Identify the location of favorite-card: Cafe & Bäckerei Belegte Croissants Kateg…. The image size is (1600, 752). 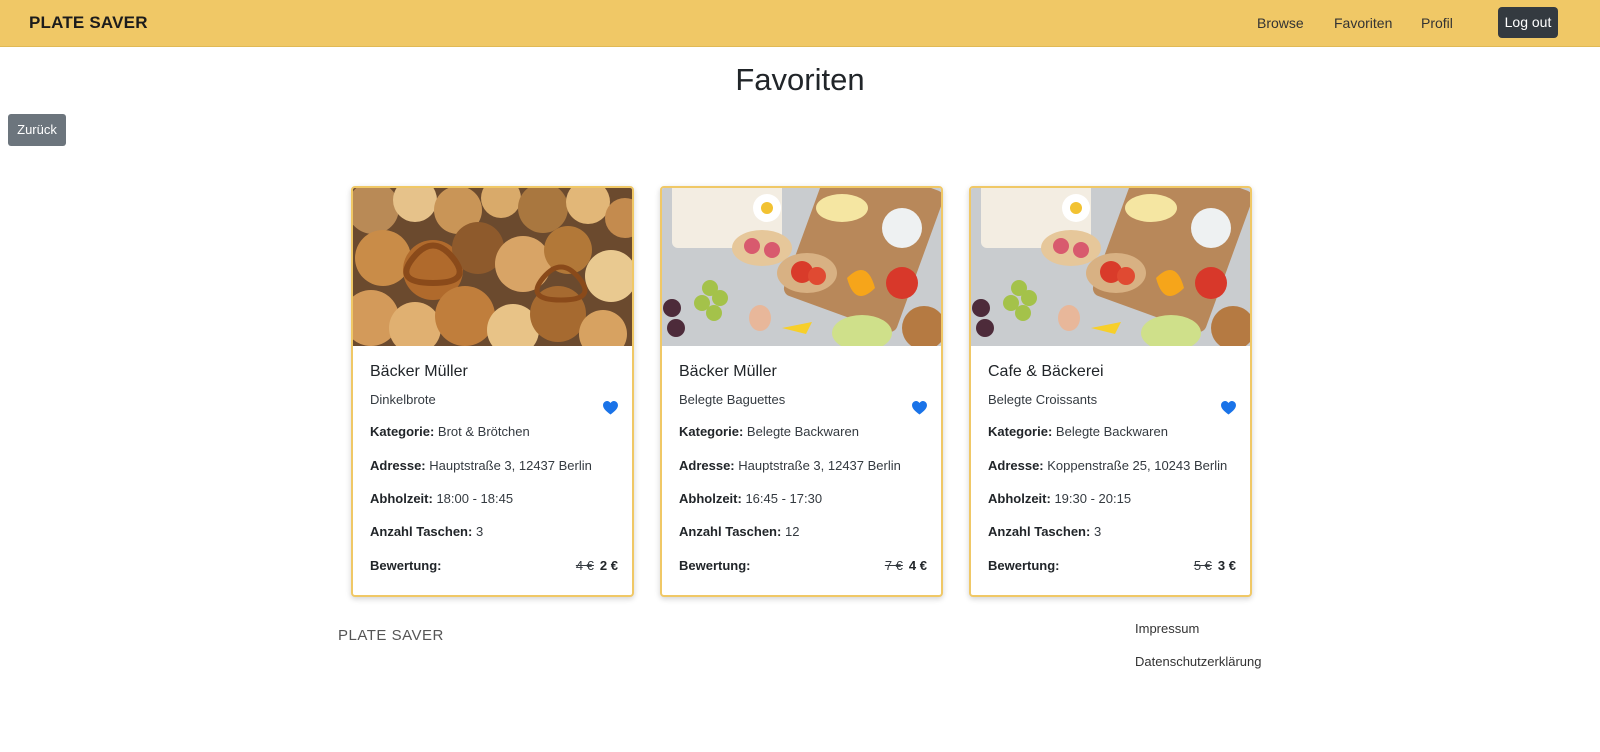
(1110, 391).